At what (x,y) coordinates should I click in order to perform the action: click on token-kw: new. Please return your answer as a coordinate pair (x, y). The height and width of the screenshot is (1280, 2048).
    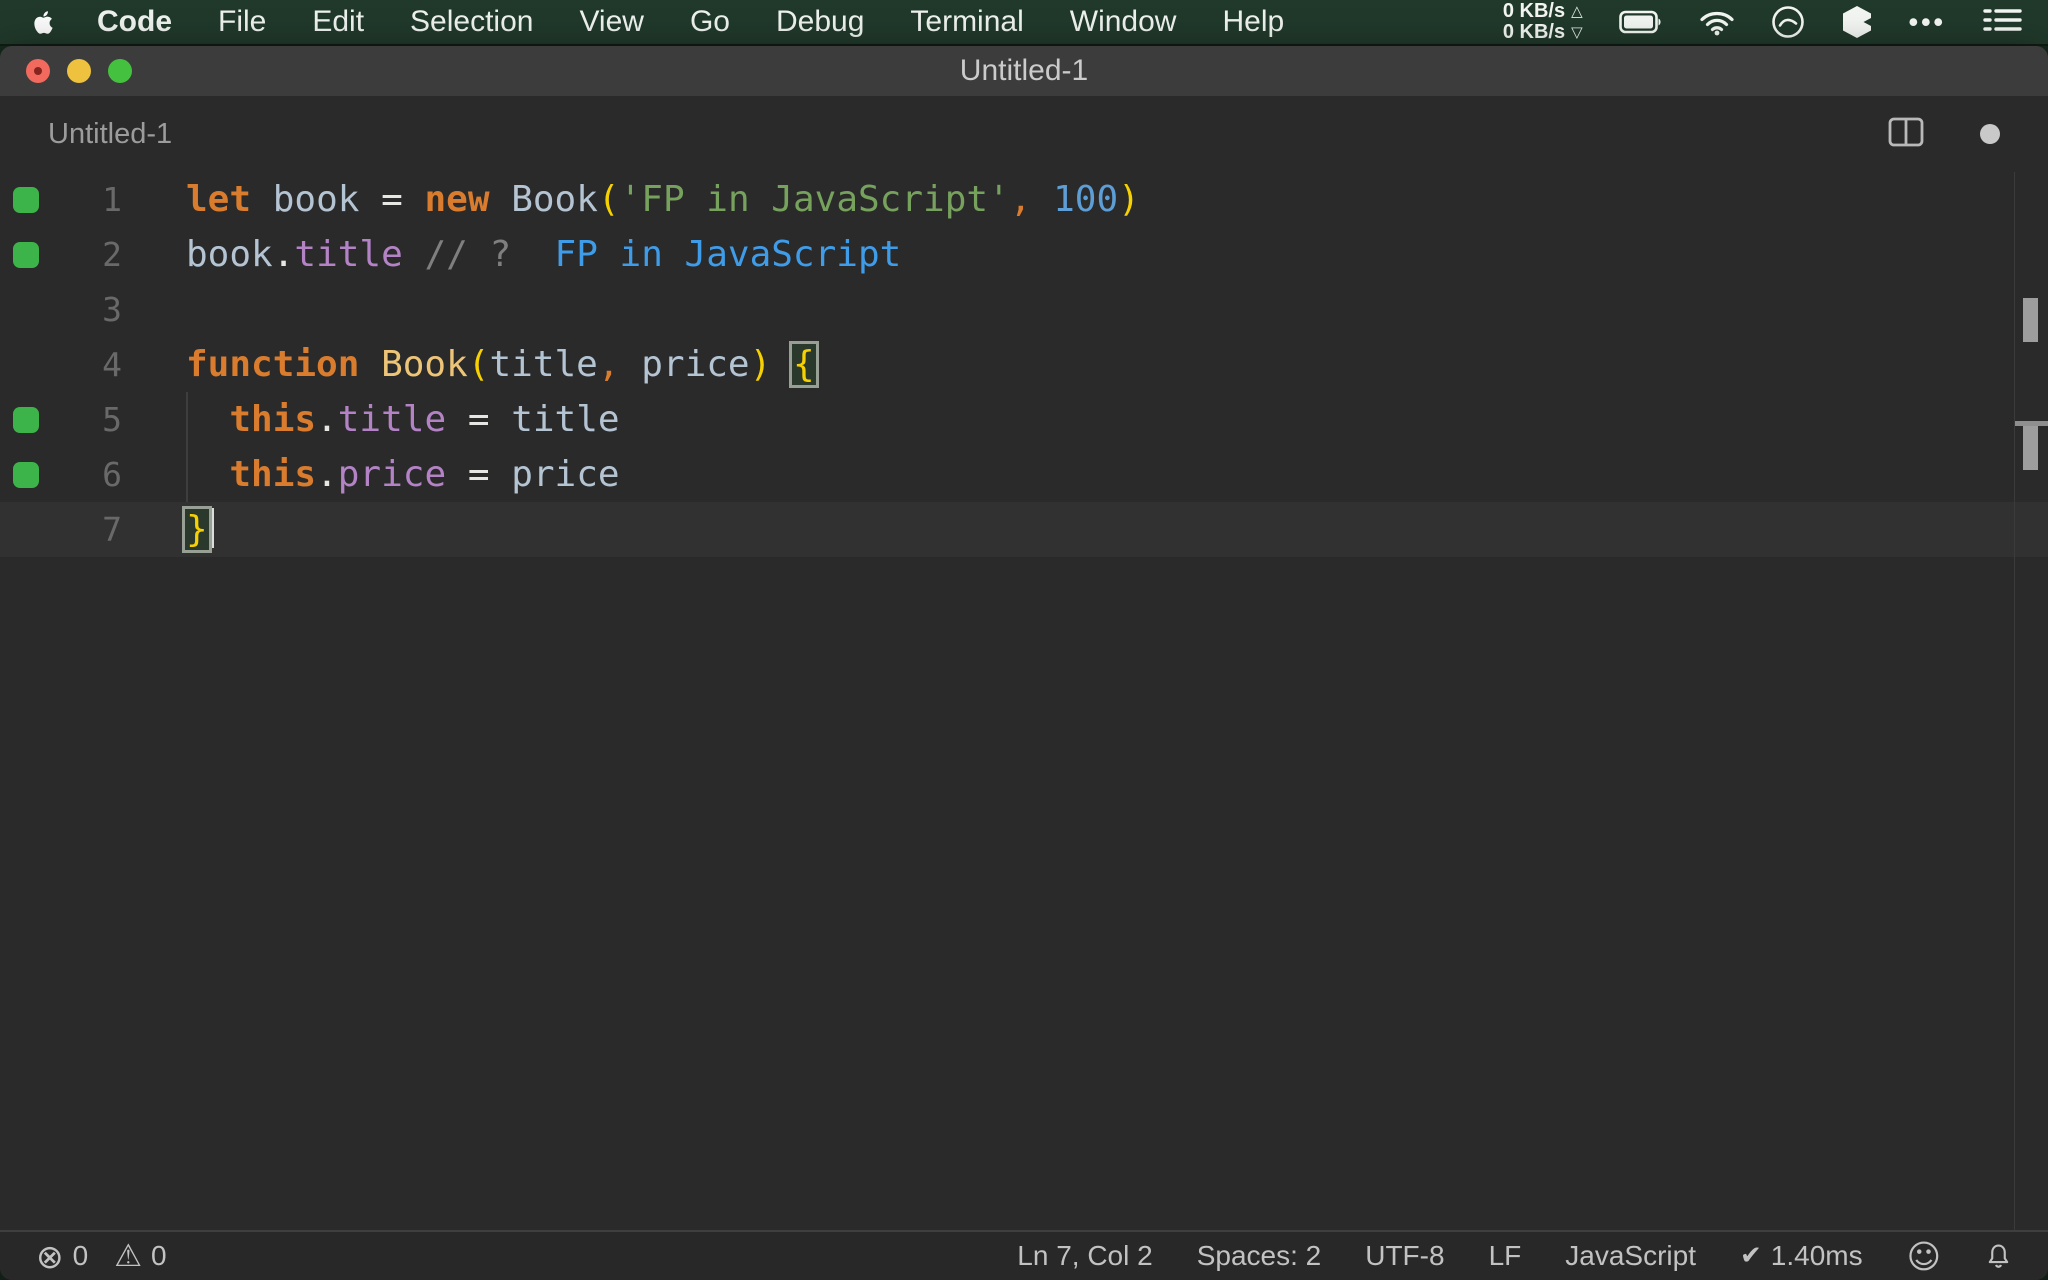
    Looking at the image, I should click on (457, 199).